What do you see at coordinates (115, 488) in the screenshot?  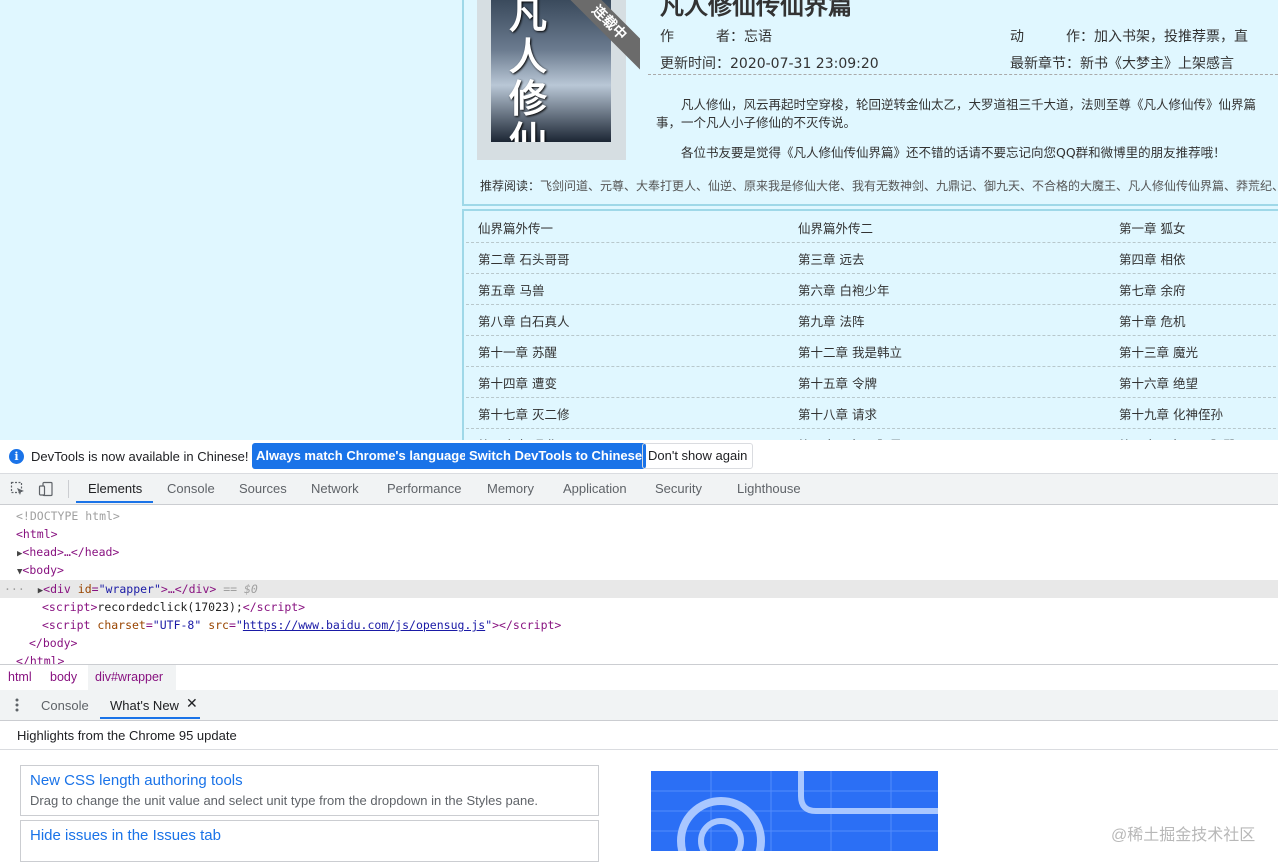 I see `tab-elements: Elements` at bounding box center [115, 488].